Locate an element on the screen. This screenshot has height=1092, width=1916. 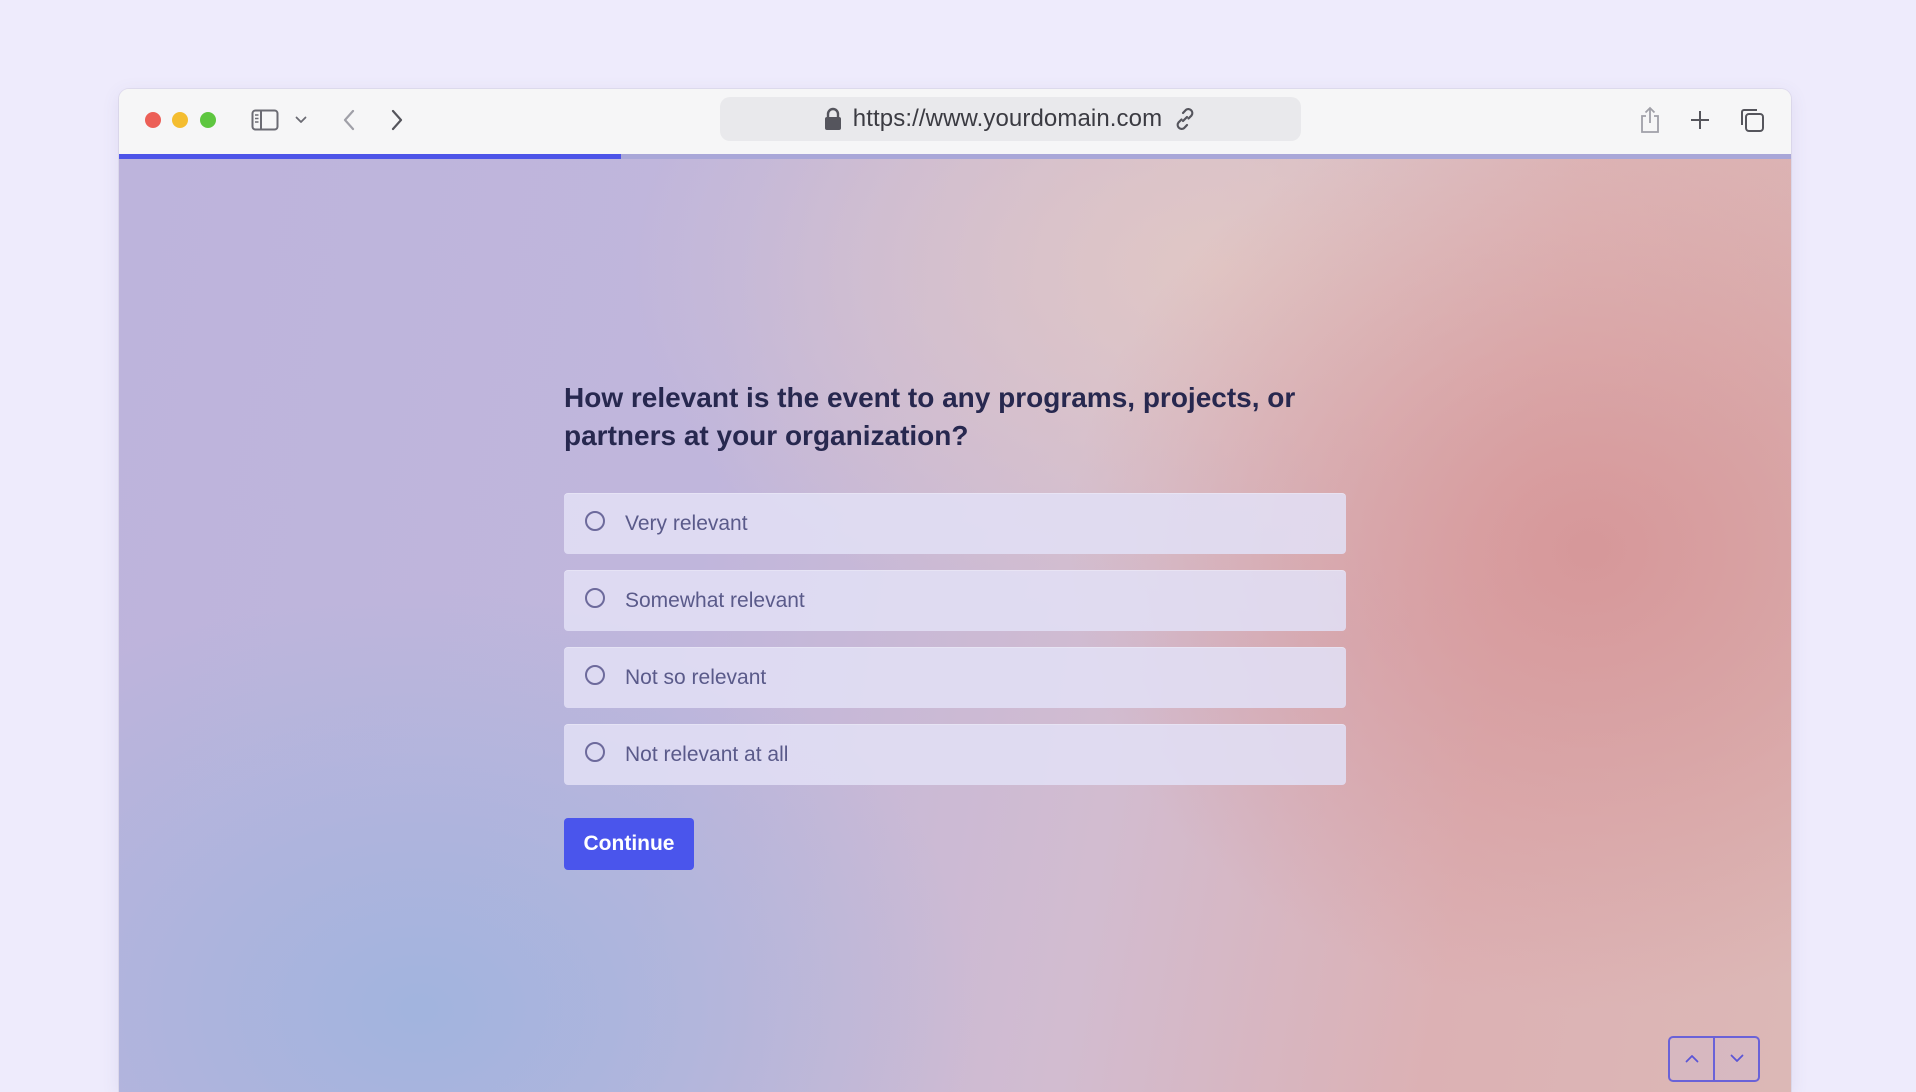
option-label: Not relevant at all is located at coordinates (707, 754).